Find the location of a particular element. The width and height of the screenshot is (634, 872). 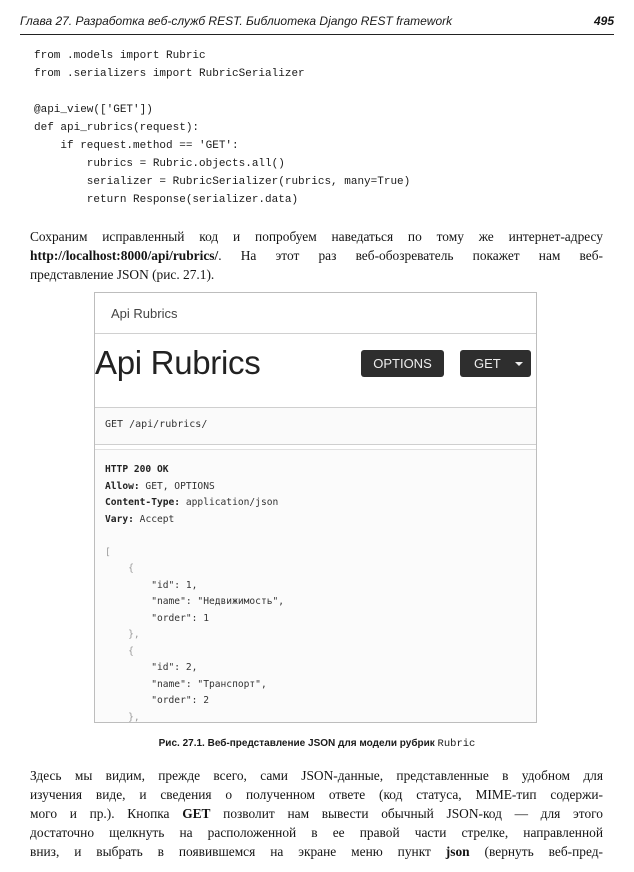

request-bar: GET /api/rubrics/ is located at coordinates (315, 426).